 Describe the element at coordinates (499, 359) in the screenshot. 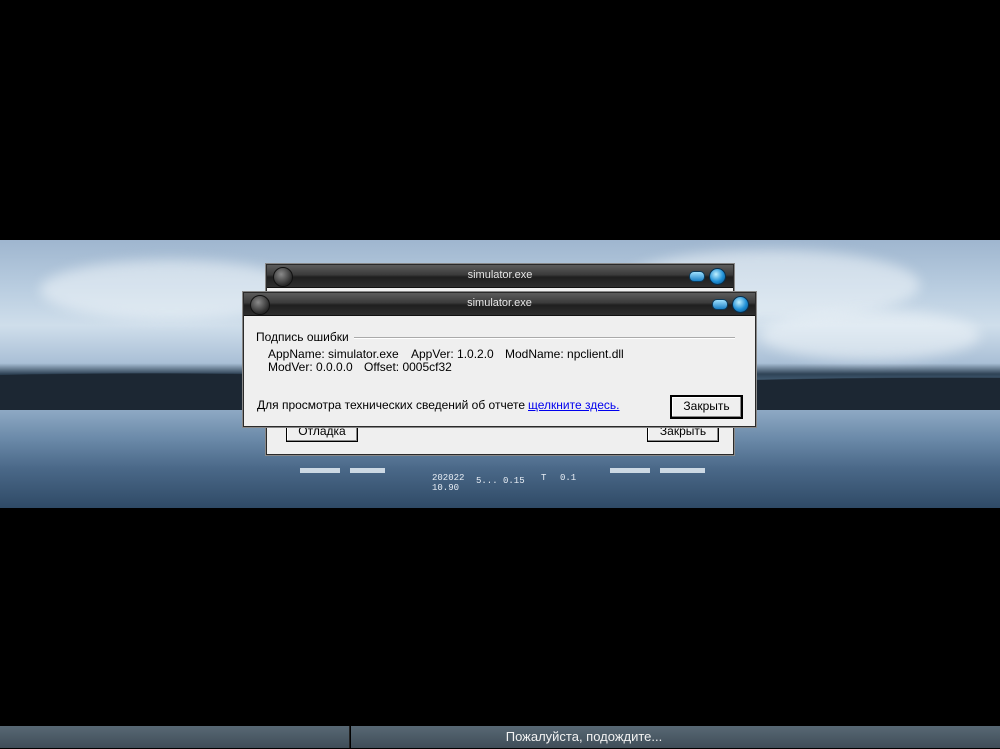

I see `error-dialog: simulator.exe Подпись ошибки AppName` at that location.